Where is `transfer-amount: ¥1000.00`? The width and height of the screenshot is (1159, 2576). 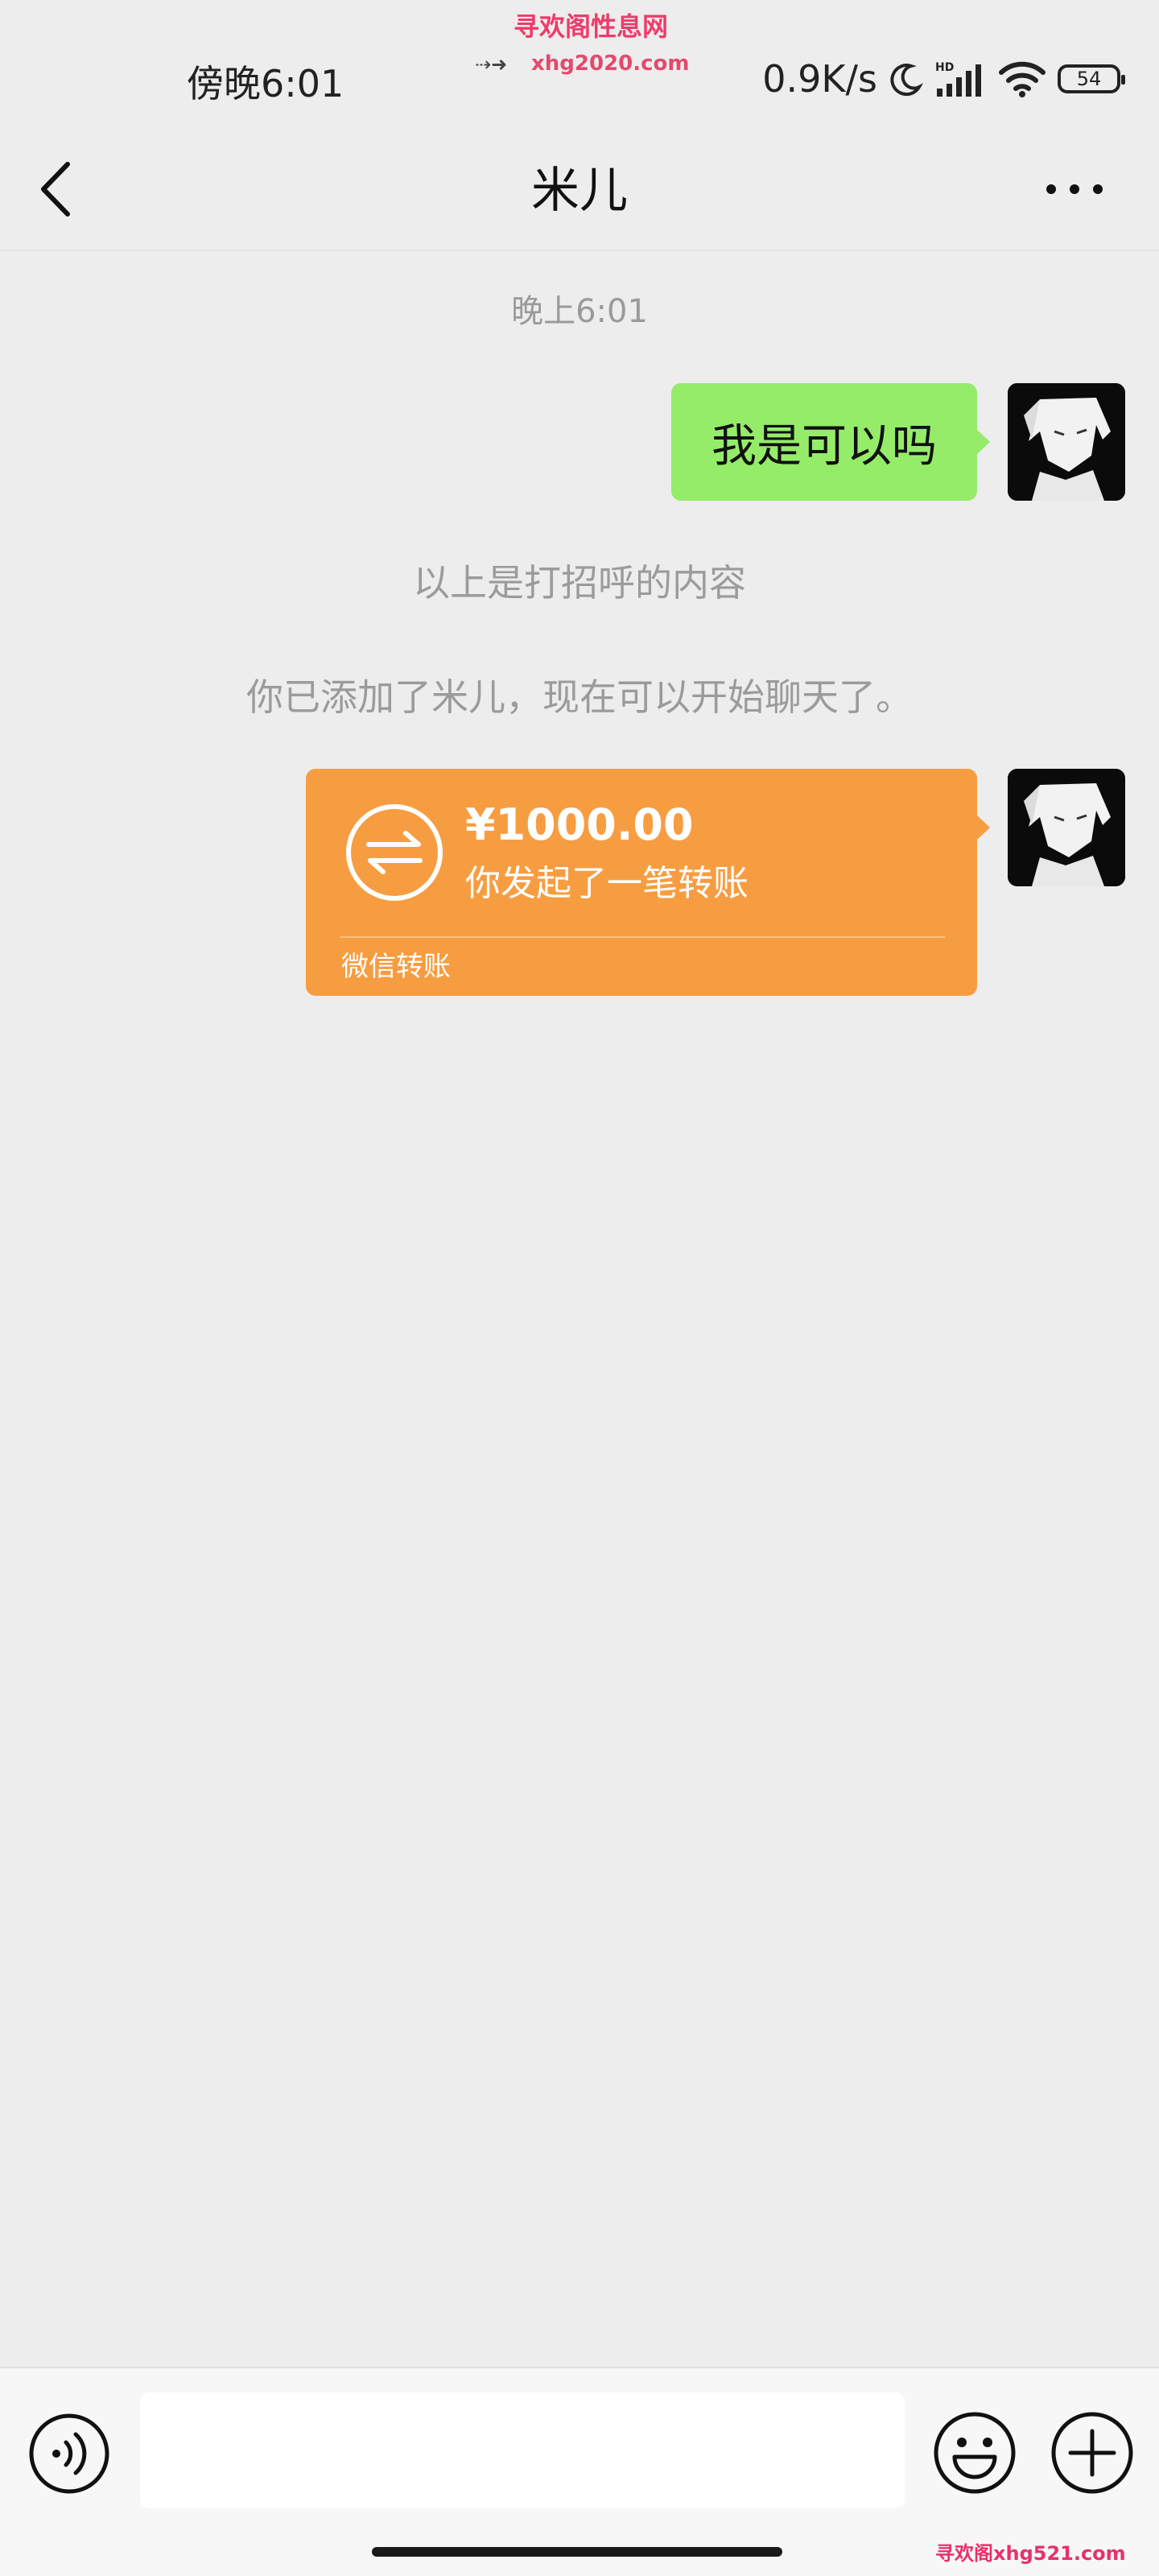
transfer-amount: ¥1000.00 is located at coordinates (579, 824).